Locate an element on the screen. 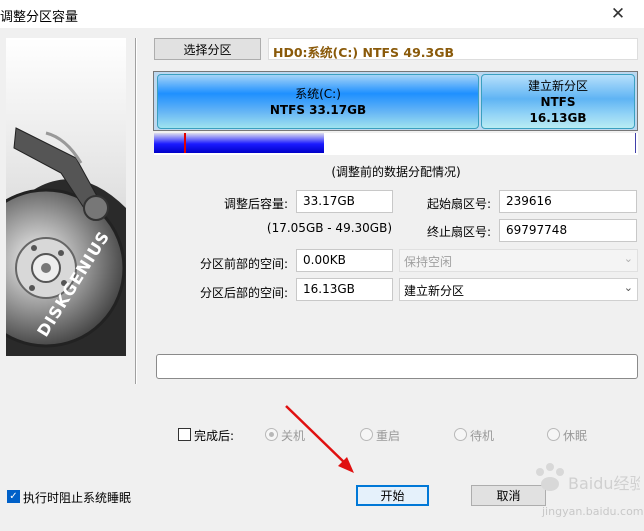 Image resolution: width=644 pixels, height=531 pixels. space-after-option: 建立新分区 is located at coordinates (434, 291).